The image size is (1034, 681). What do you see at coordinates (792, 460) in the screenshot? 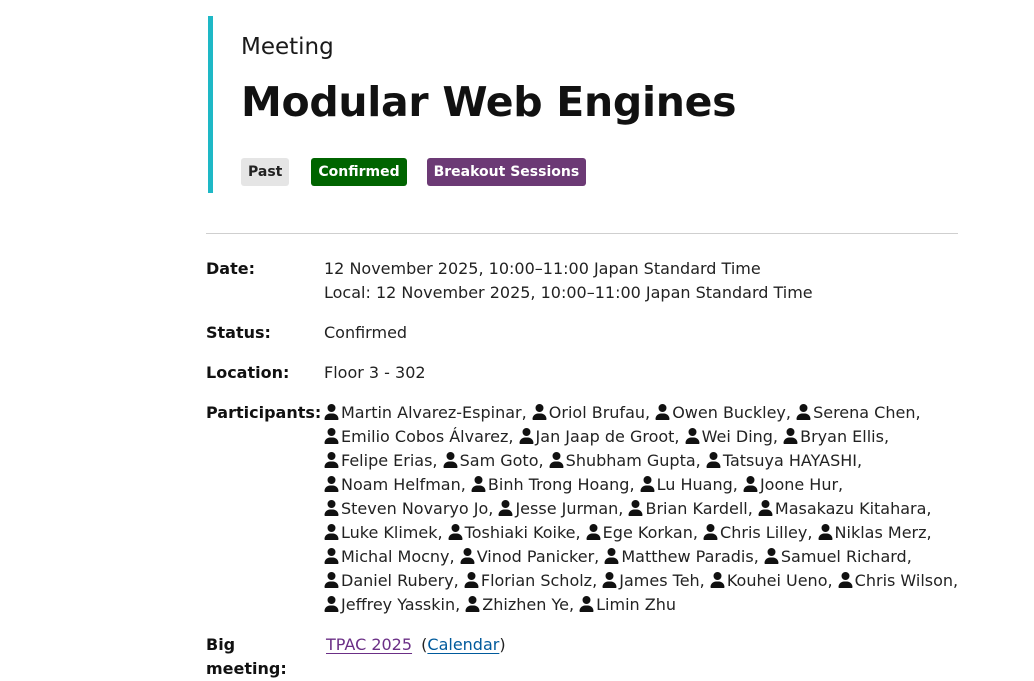
I see `participant-name: Tatsuya HAYASHI,` at bounding box center [792, 460].